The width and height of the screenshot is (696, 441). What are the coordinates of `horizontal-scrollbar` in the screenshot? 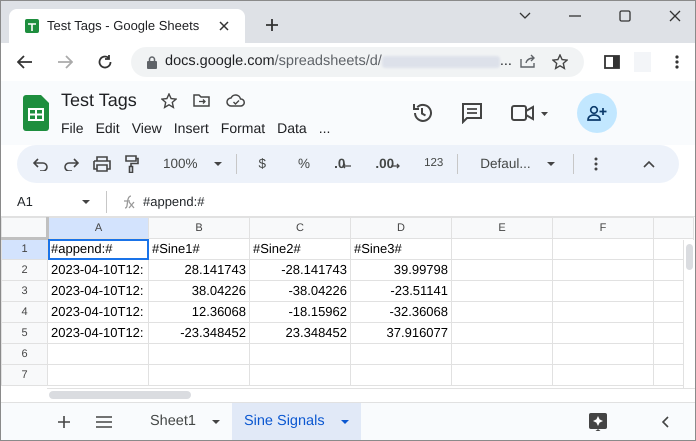 It's located at (371, 395).